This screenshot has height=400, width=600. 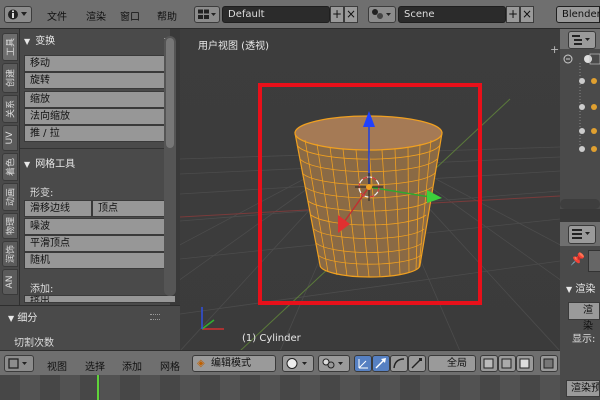 I want to click on edge-slide-button: 滑移边线, so click(x=58, y=208).